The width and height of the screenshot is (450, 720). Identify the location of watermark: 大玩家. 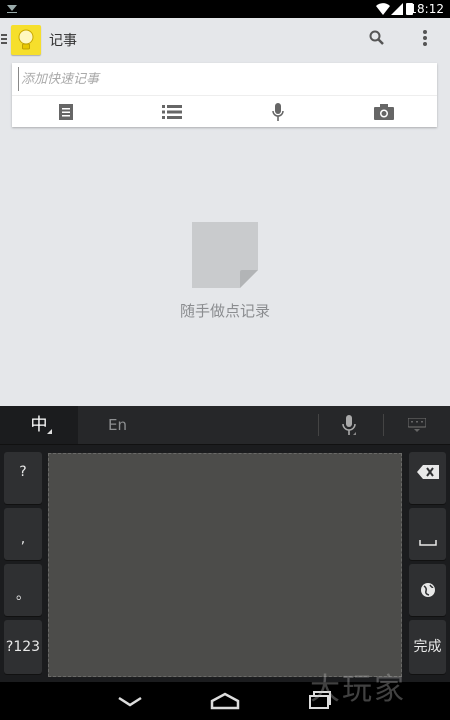
(358, 689).